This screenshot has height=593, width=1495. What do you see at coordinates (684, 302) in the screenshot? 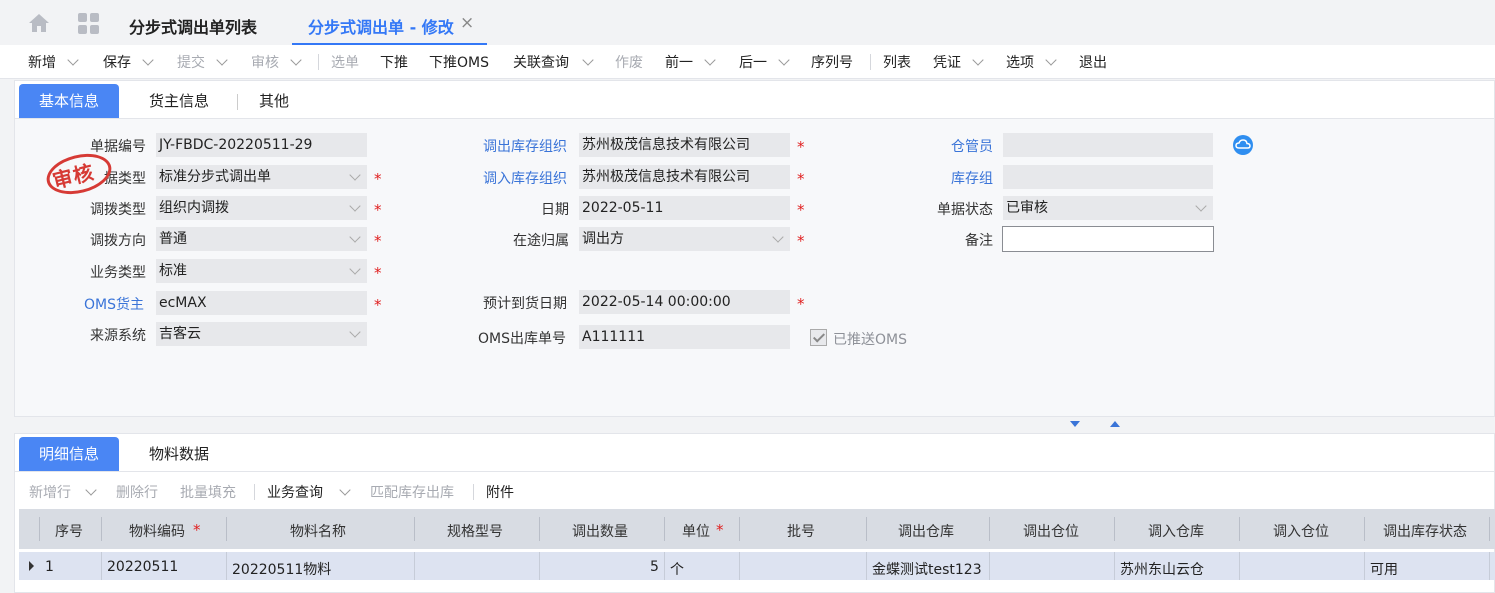
I see `eta-field: 2022-05-14 00:00:00` at bounding box center [684, 302].